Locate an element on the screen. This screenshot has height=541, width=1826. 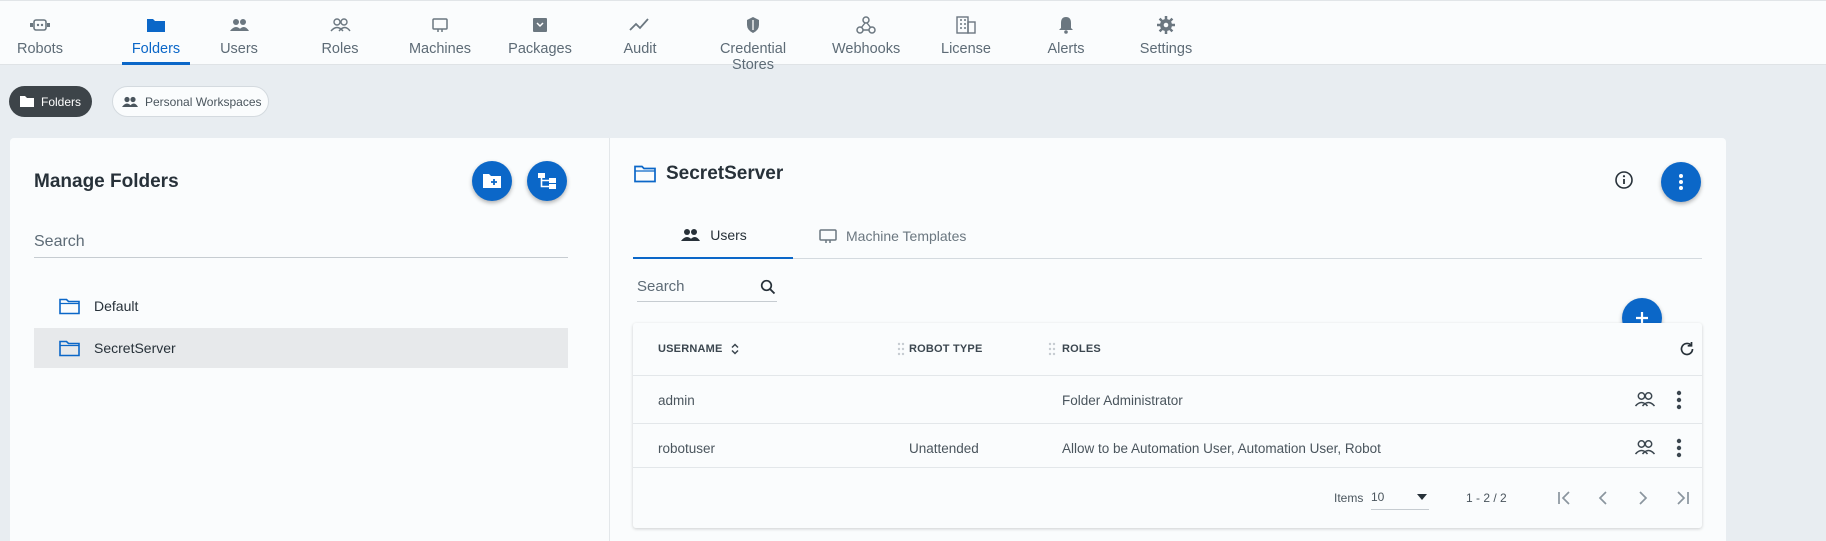
detail-tabs: Users Machine Templates is located at coordinates (1167, 236).